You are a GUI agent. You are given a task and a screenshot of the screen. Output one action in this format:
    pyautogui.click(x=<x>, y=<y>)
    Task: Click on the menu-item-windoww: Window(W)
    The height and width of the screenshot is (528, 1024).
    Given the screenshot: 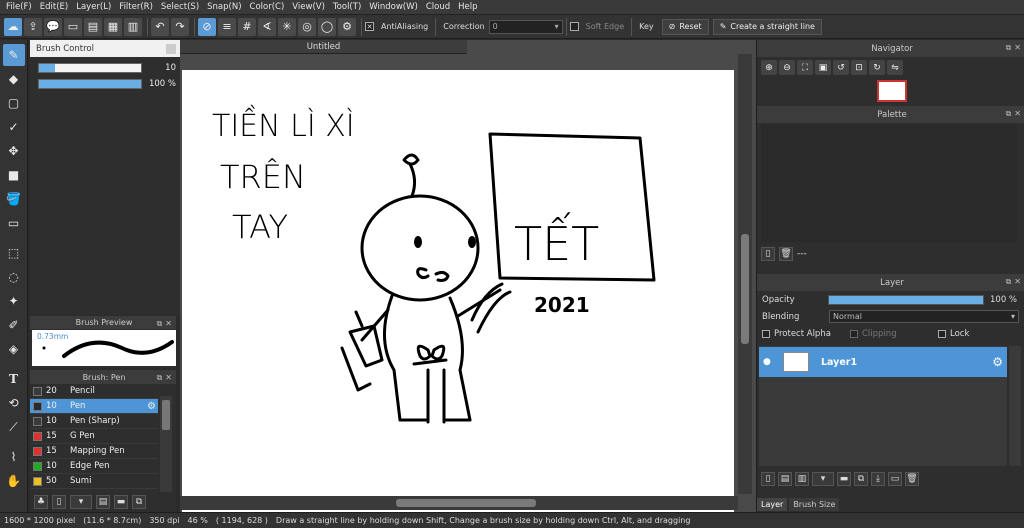 What is the action you would take?
    pyautogui.click(x=395, y=7)
    